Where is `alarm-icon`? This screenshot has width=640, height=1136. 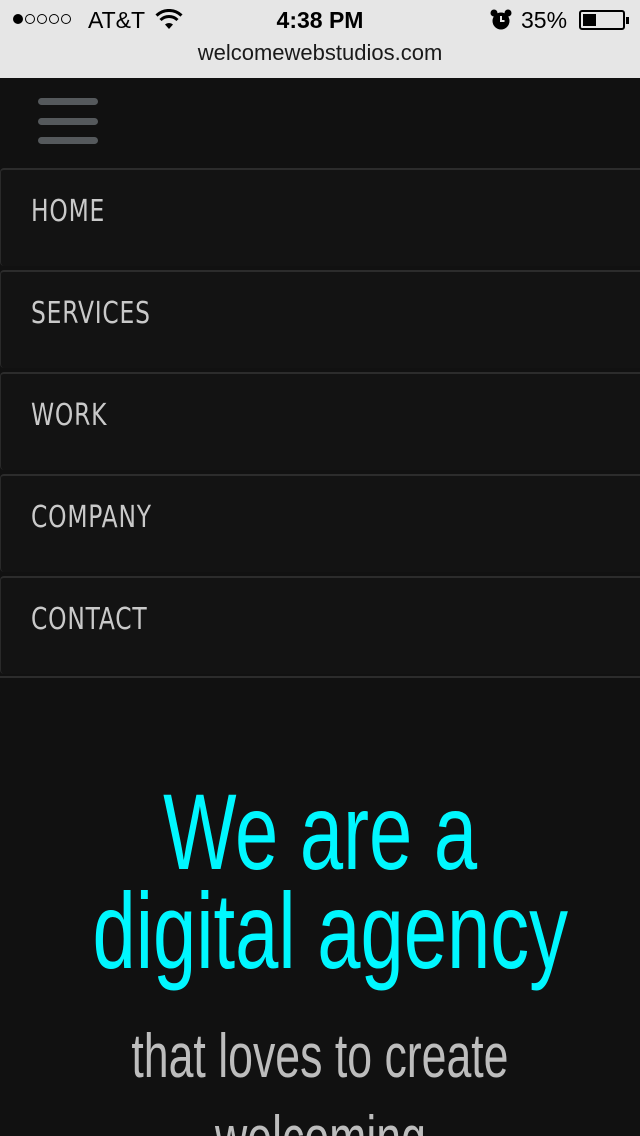 alarm-icon is located at coordinates (501, 19).